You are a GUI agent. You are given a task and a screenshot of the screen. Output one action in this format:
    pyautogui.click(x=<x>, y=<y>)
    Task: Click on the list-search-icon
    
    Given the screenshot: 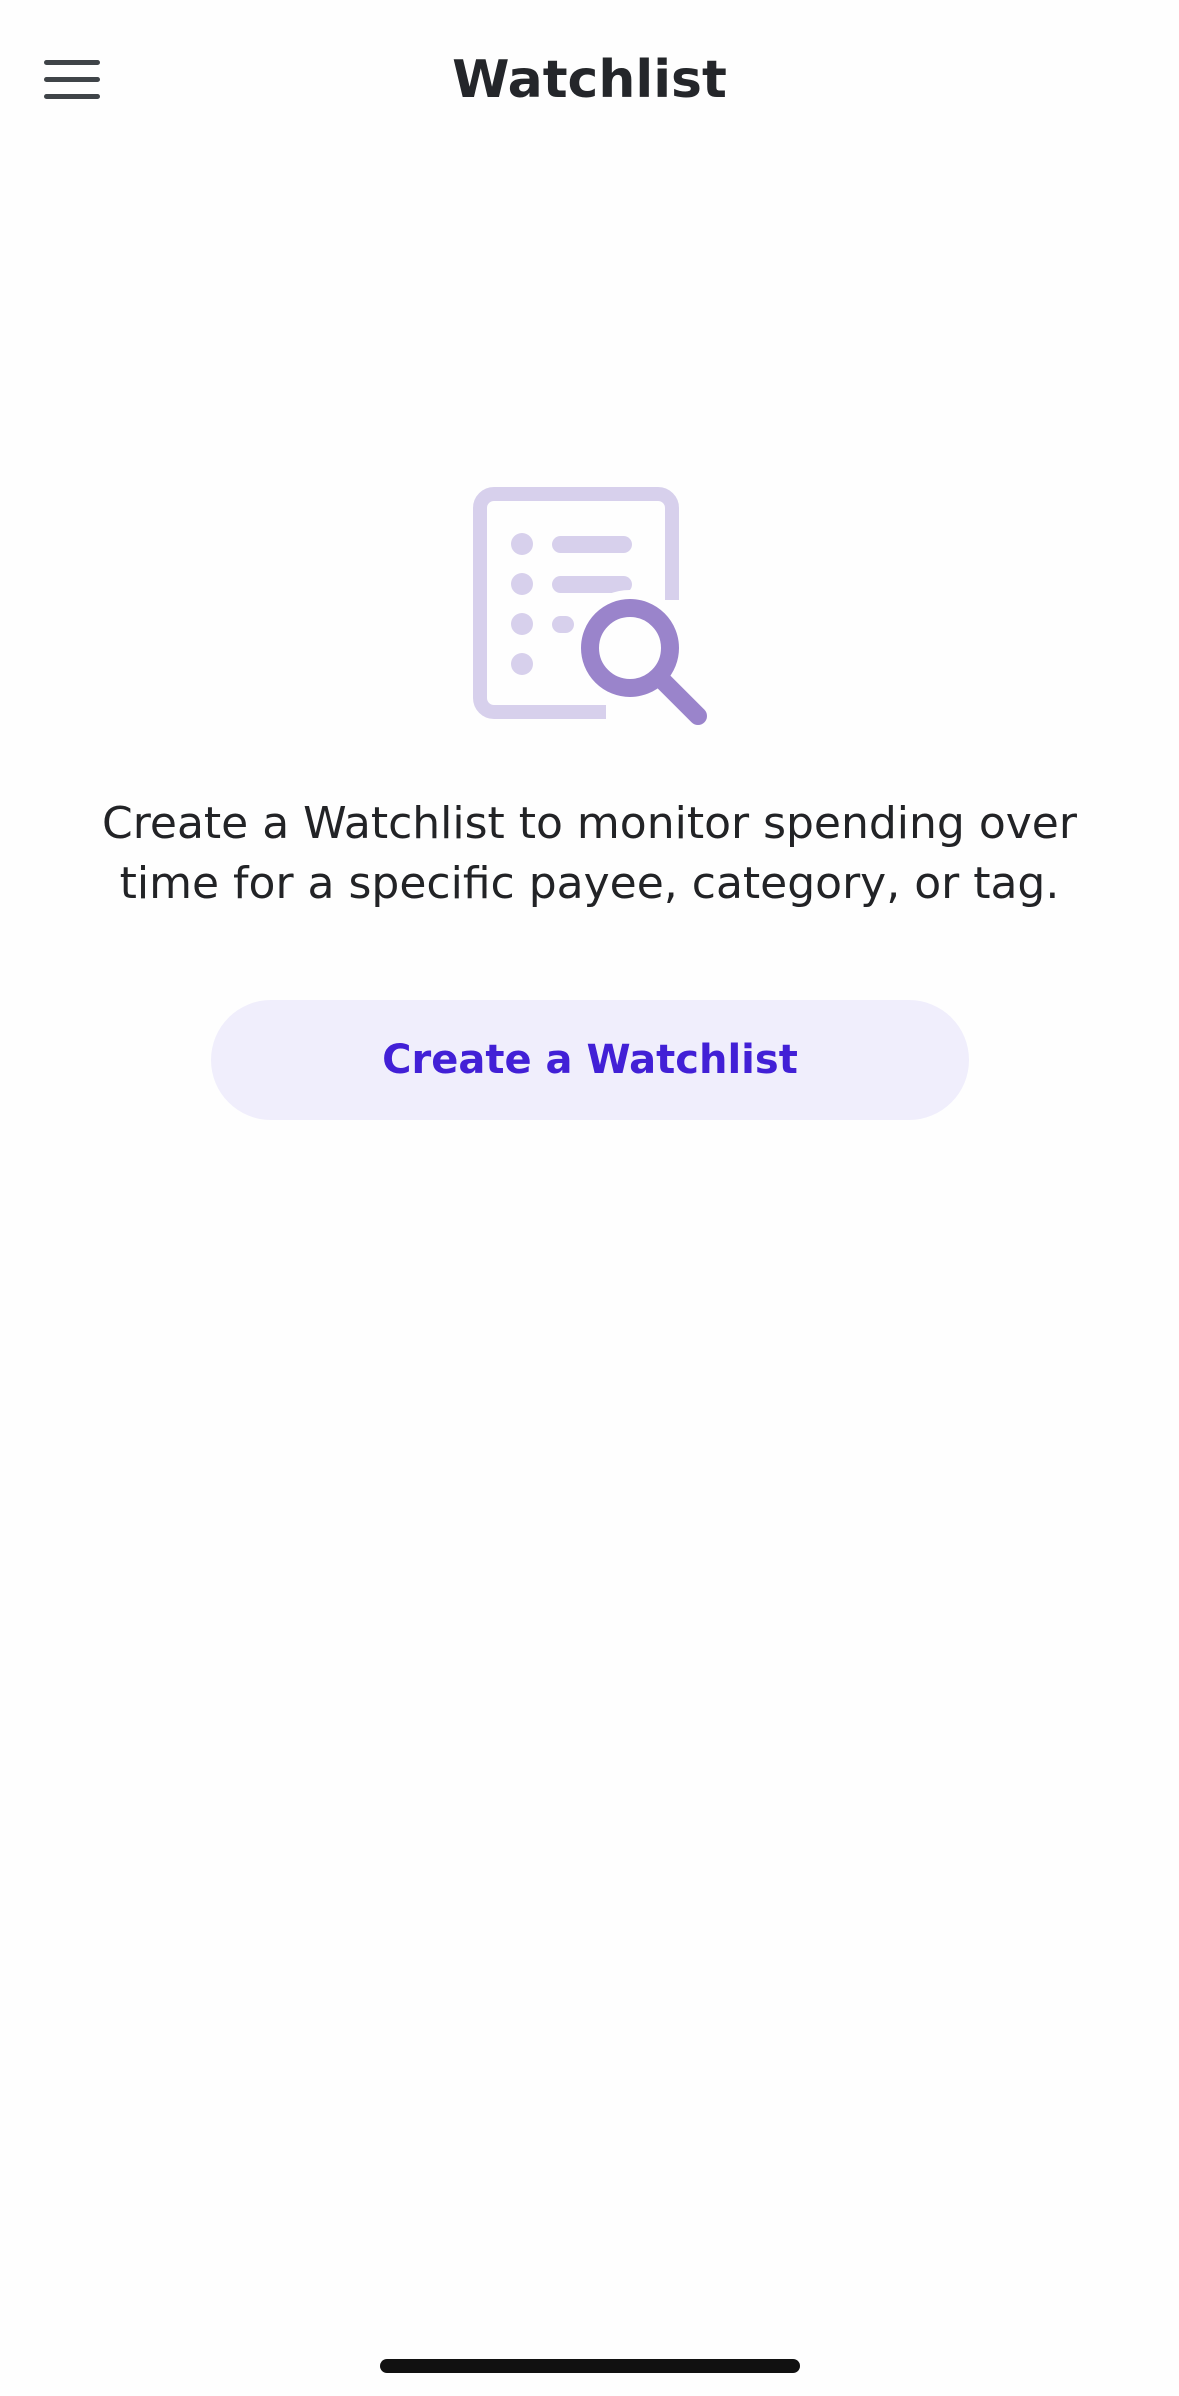 What is the action you would take?
    pyautogui.click(x=590, y=606)
    